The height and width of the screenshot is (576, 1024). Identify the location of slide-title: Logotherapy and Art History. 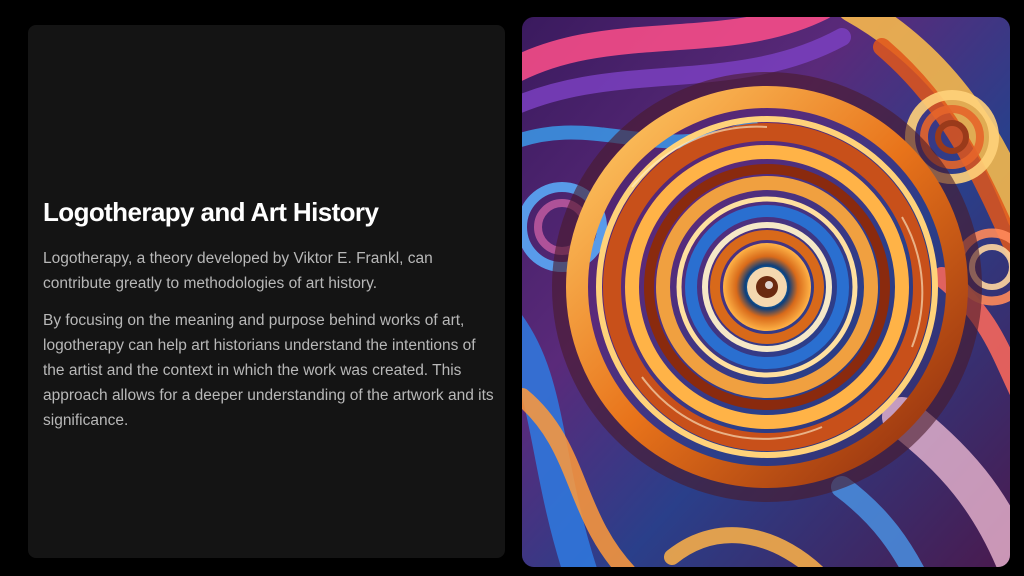
(211, 212).